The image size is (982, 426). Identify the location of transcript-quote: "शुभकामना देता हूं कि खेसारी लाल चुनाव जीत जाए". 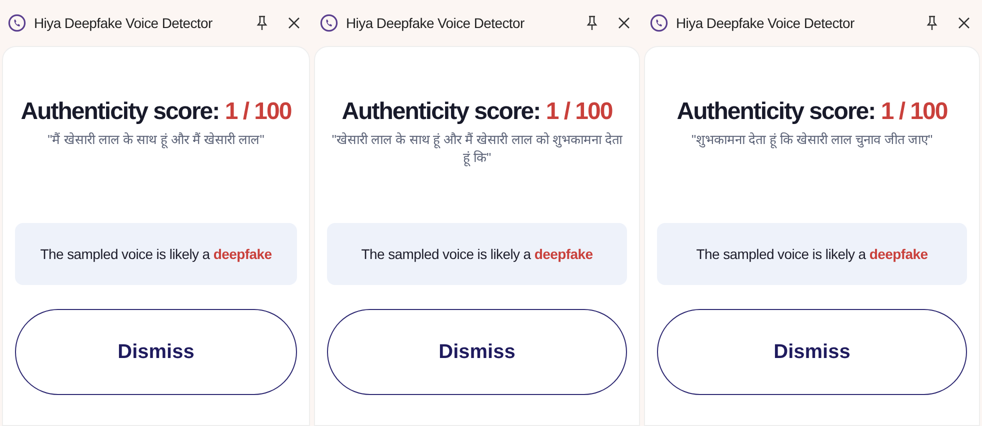
(812, 140).